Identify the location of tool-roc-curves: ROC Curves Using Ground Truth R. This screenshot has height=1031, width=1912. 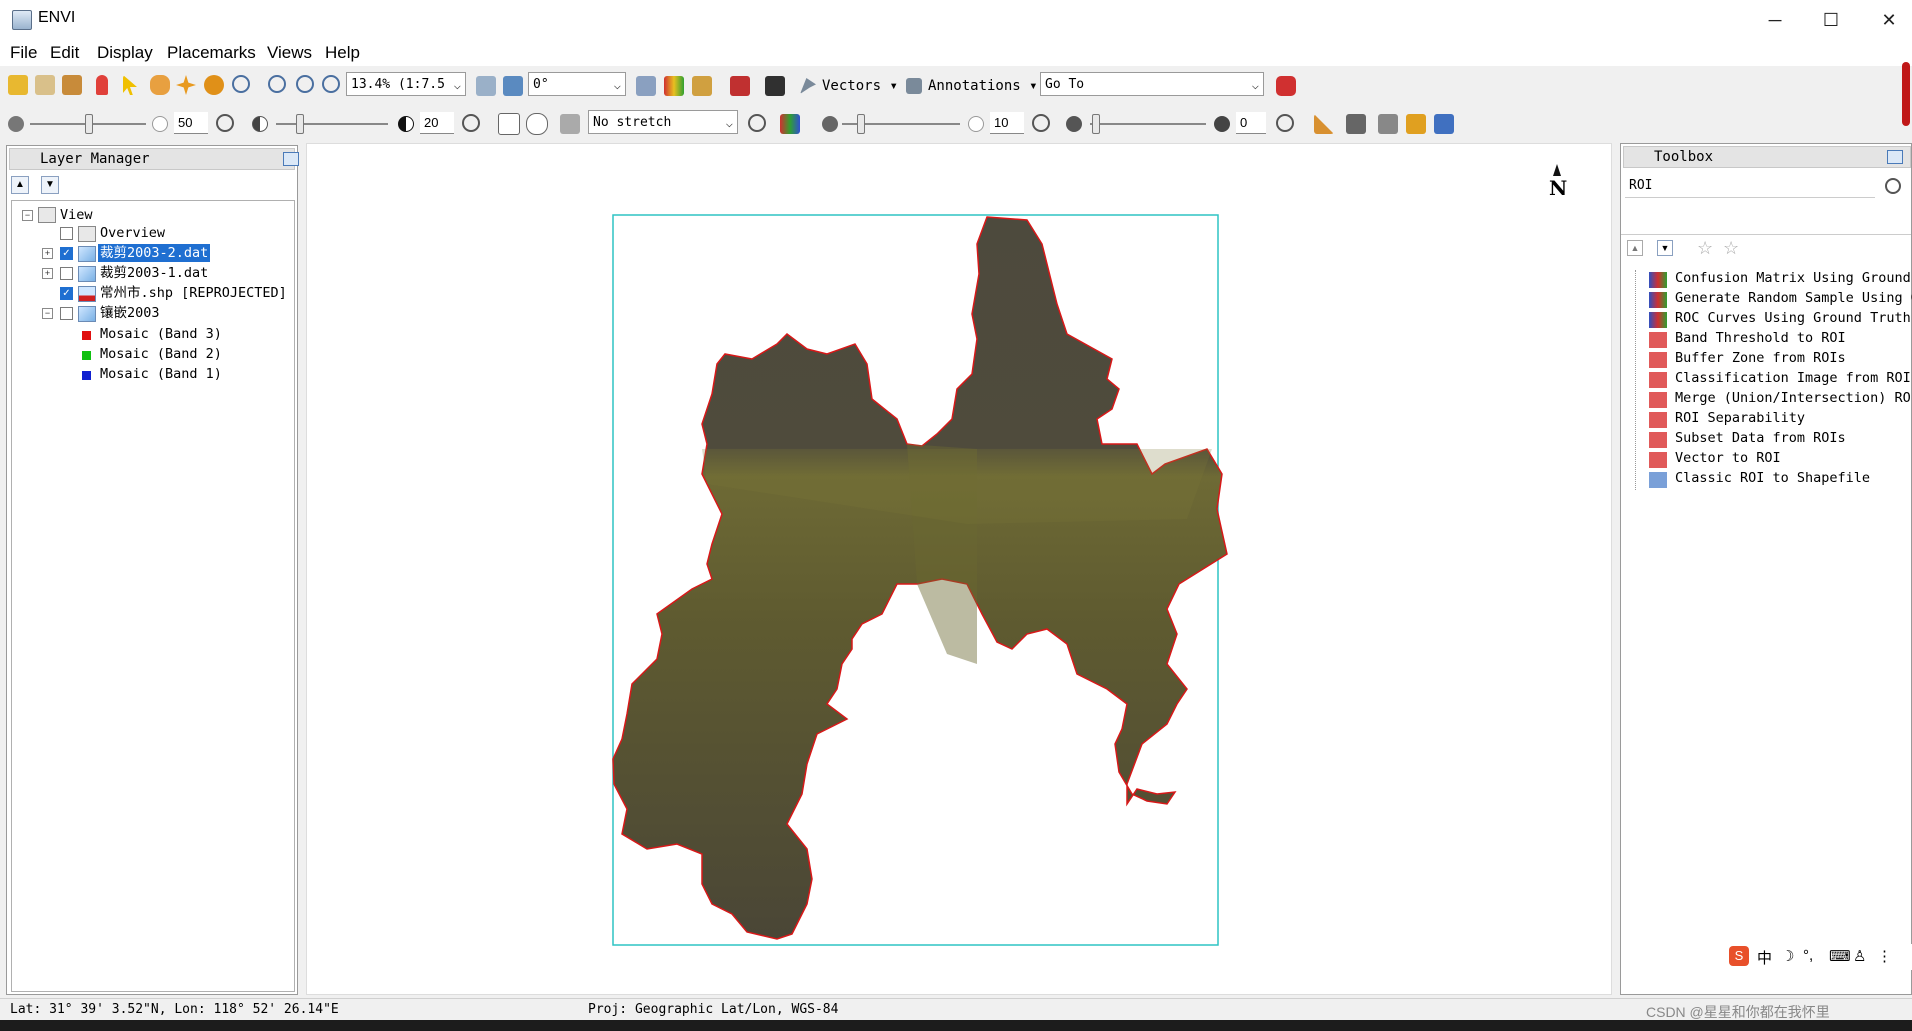
(1793, 318).